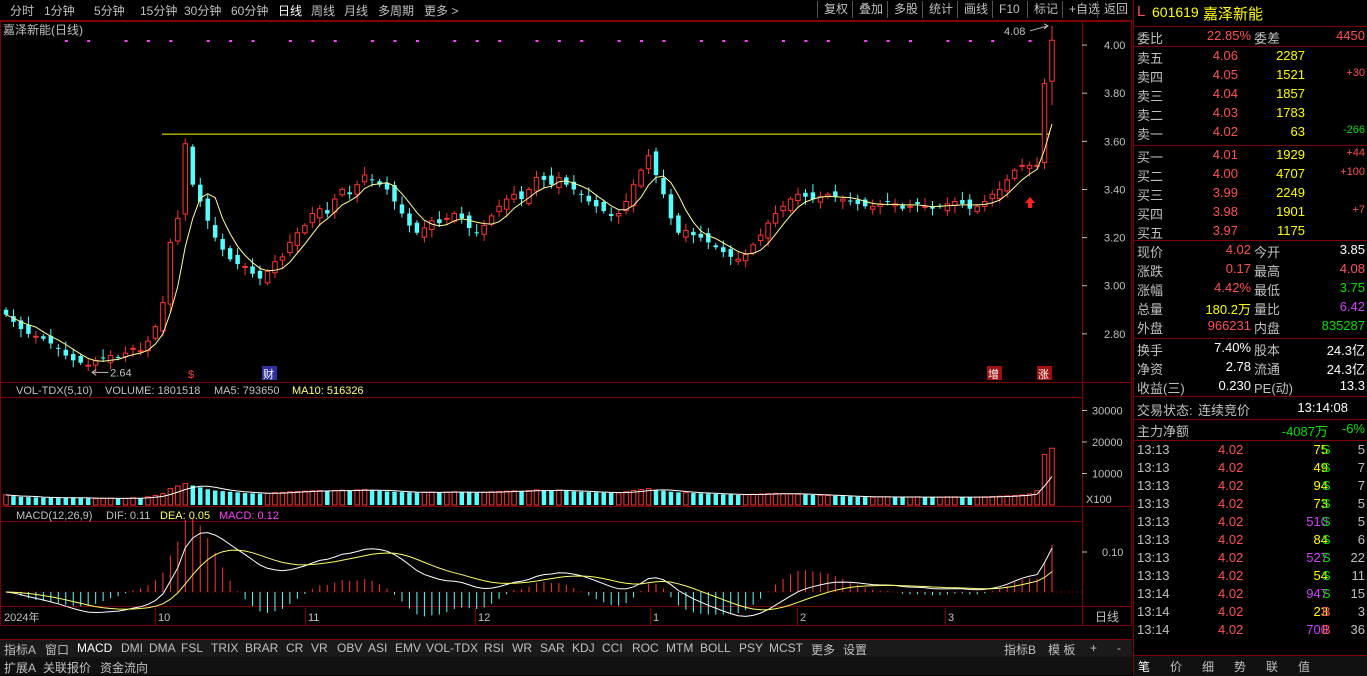 This screenshot has height=676, width=1367. What do you see at coordinates (1272, 666) in the screenshot?
I see `panel-tab-related: 联` at bounding box center [1272, 666].